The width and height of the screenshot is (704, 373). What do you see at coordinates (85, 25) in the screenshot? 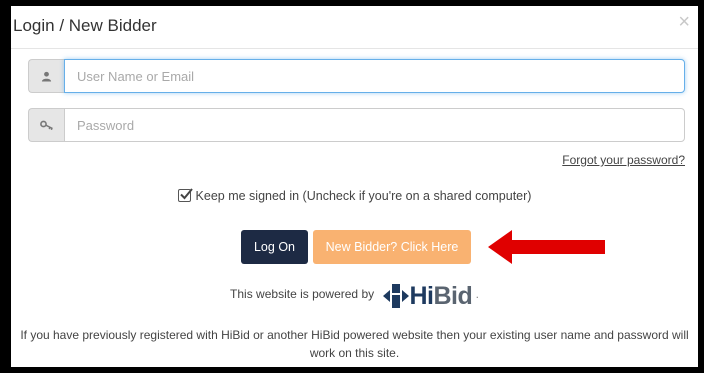
I see `modal-title: Login / New Bidder` at bounding box center [85, 25].